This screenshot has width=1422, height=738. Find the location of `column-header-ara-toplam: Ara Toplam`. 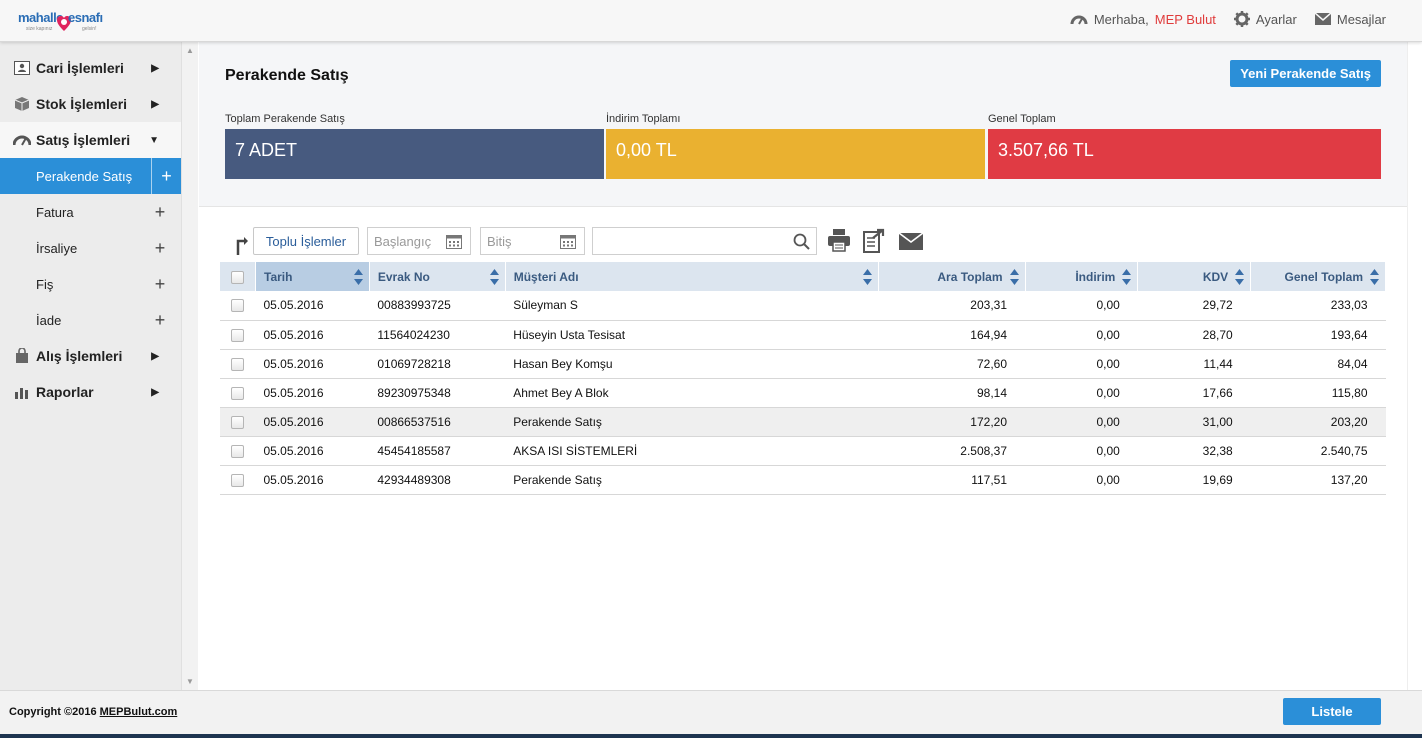

column-header-ara-toplam: Ara Toplam is located at coordinates (952, 276).